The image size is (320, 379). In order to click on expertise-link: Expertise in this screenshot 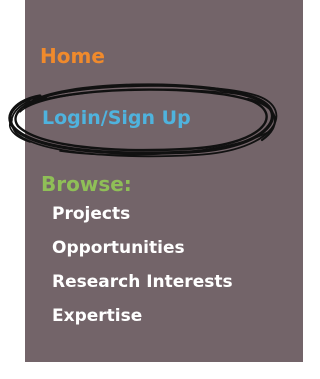, I will do `click(97, 316)`.